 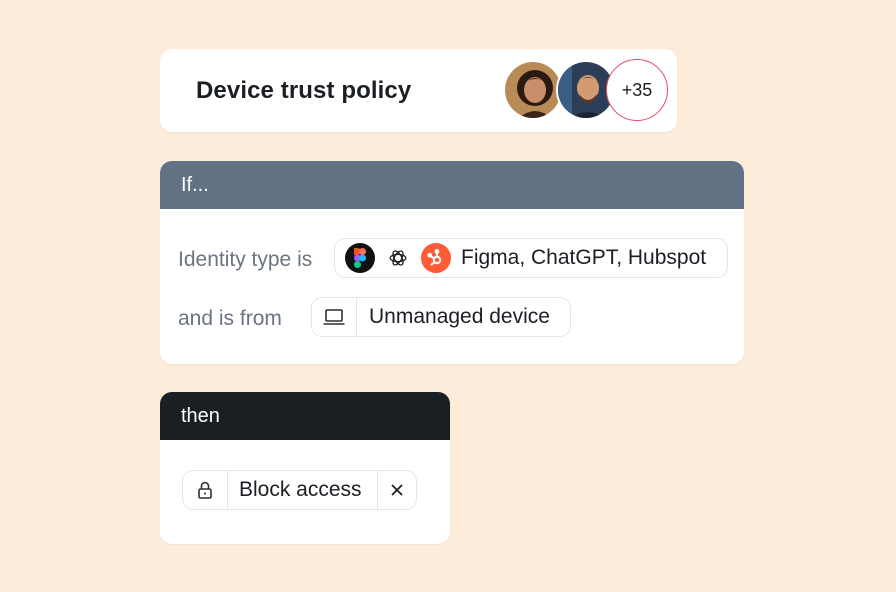 What do you see at coordinates (584, 257) in the screenshot?
I see `identity-type-value: Figma, ChatGPT, Hubspot` at bounding box center [584, 257].